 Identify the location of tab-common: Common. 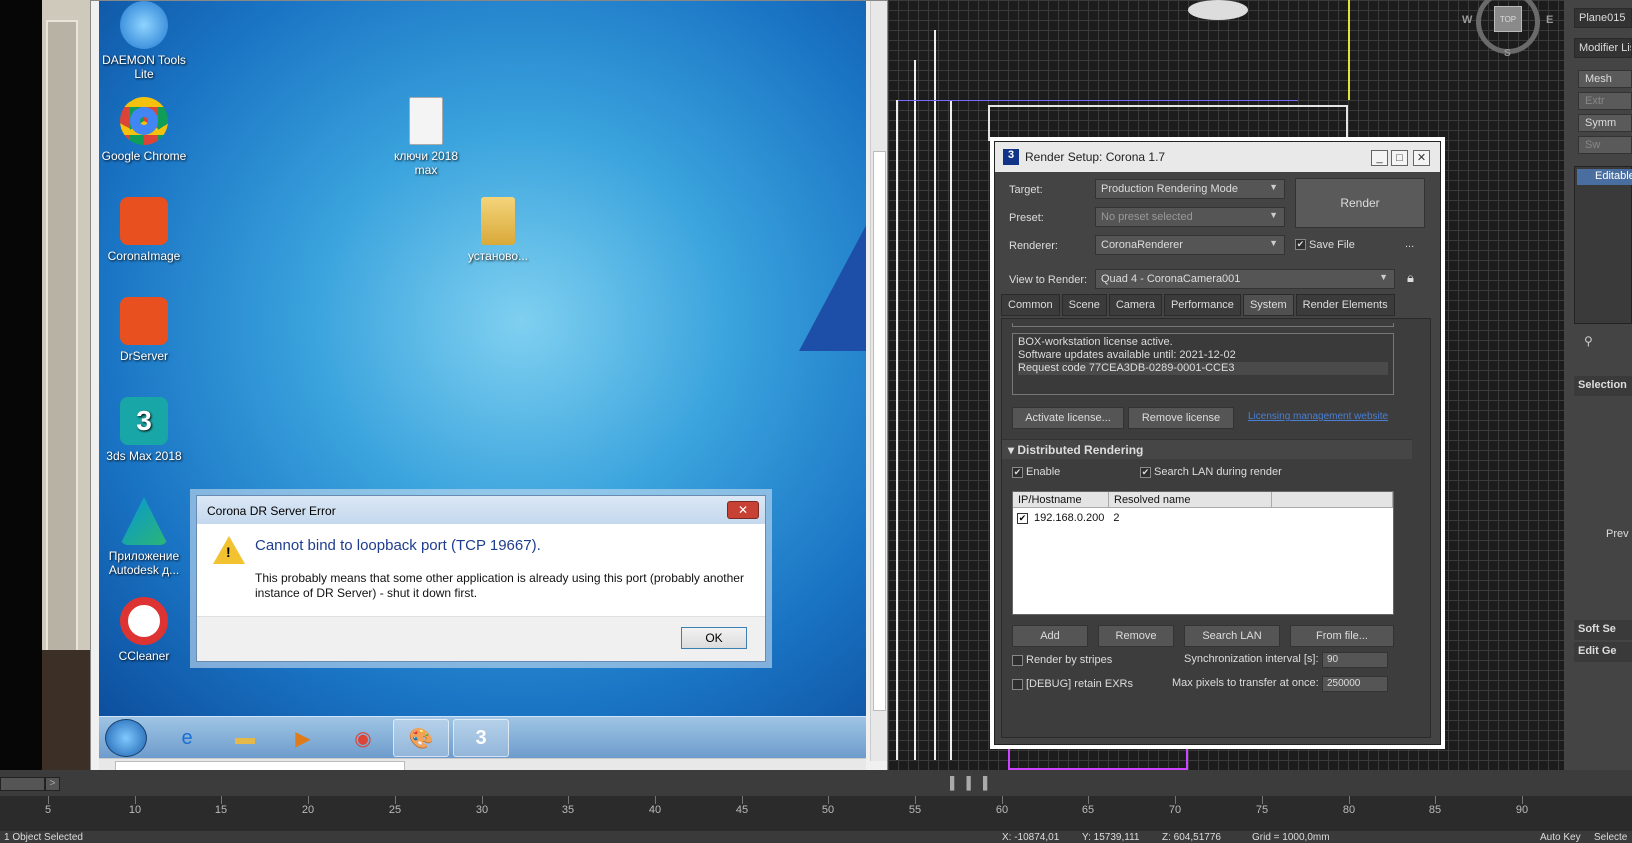
(1030, 305).